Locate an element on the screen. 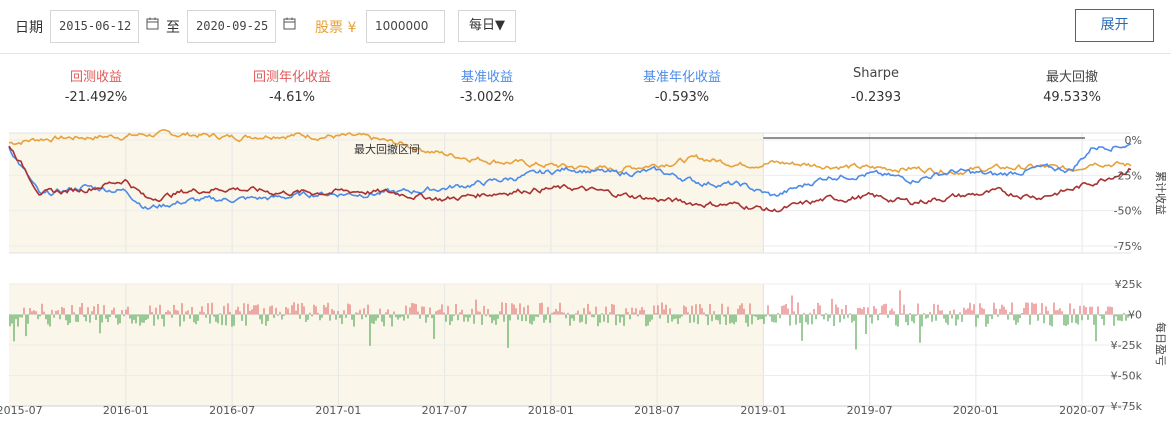 This screenshot has width=1171, height=422. y-tick-label: 0% is located at coordinates (1133, 140).